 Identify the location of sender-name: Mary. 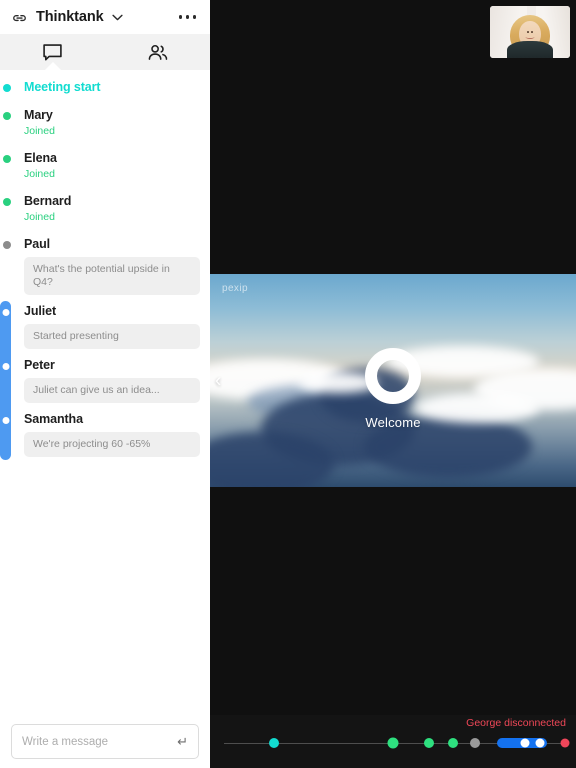
(38, 115).